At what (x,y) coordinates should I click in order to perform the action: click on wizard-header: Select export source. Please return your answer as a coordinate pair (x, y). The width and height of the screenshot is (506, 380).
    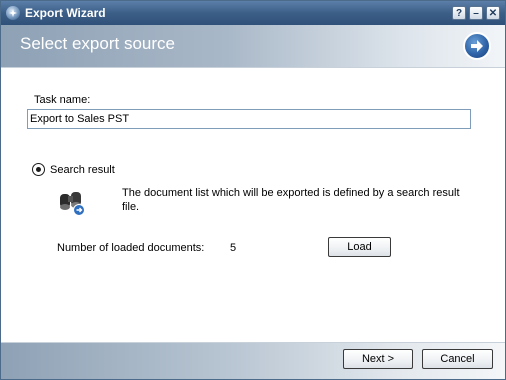
    Looking at the image, I should click on (253, 46).